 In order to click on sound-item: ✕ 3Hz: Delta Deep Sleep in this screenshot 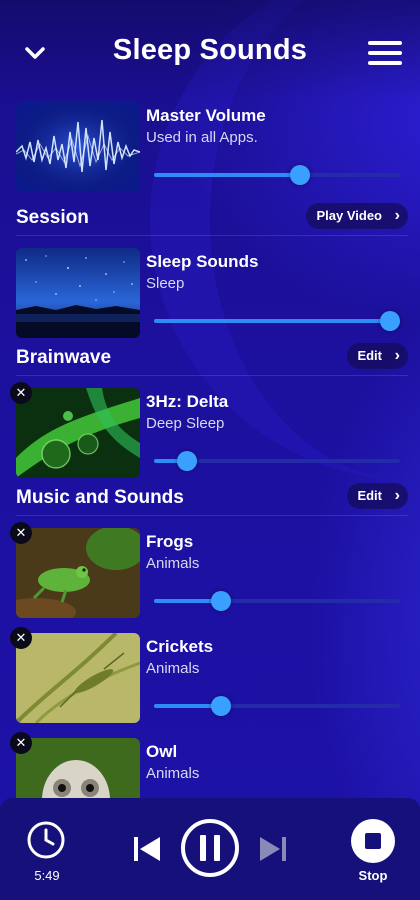, I will do `click(208, 431)`.